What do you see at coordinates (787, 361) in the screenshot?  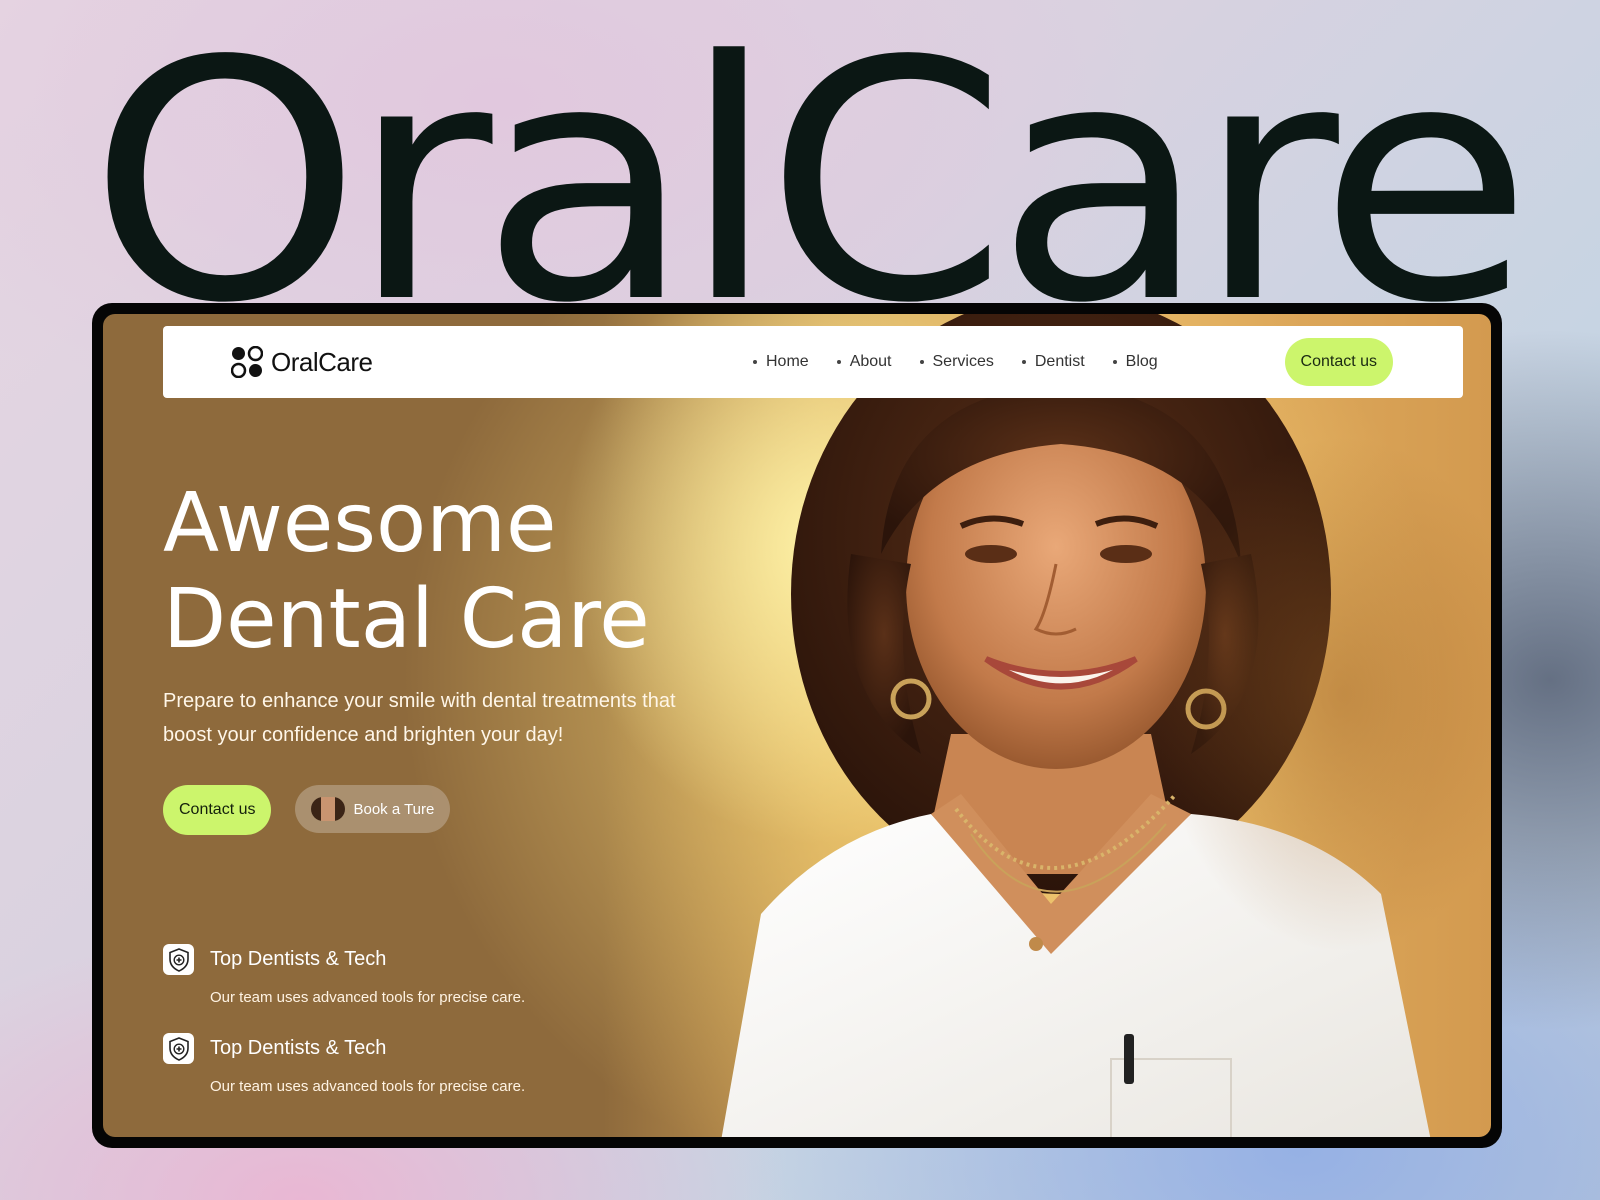 I see `nav-label: Home` at bounding box center [787, 361].